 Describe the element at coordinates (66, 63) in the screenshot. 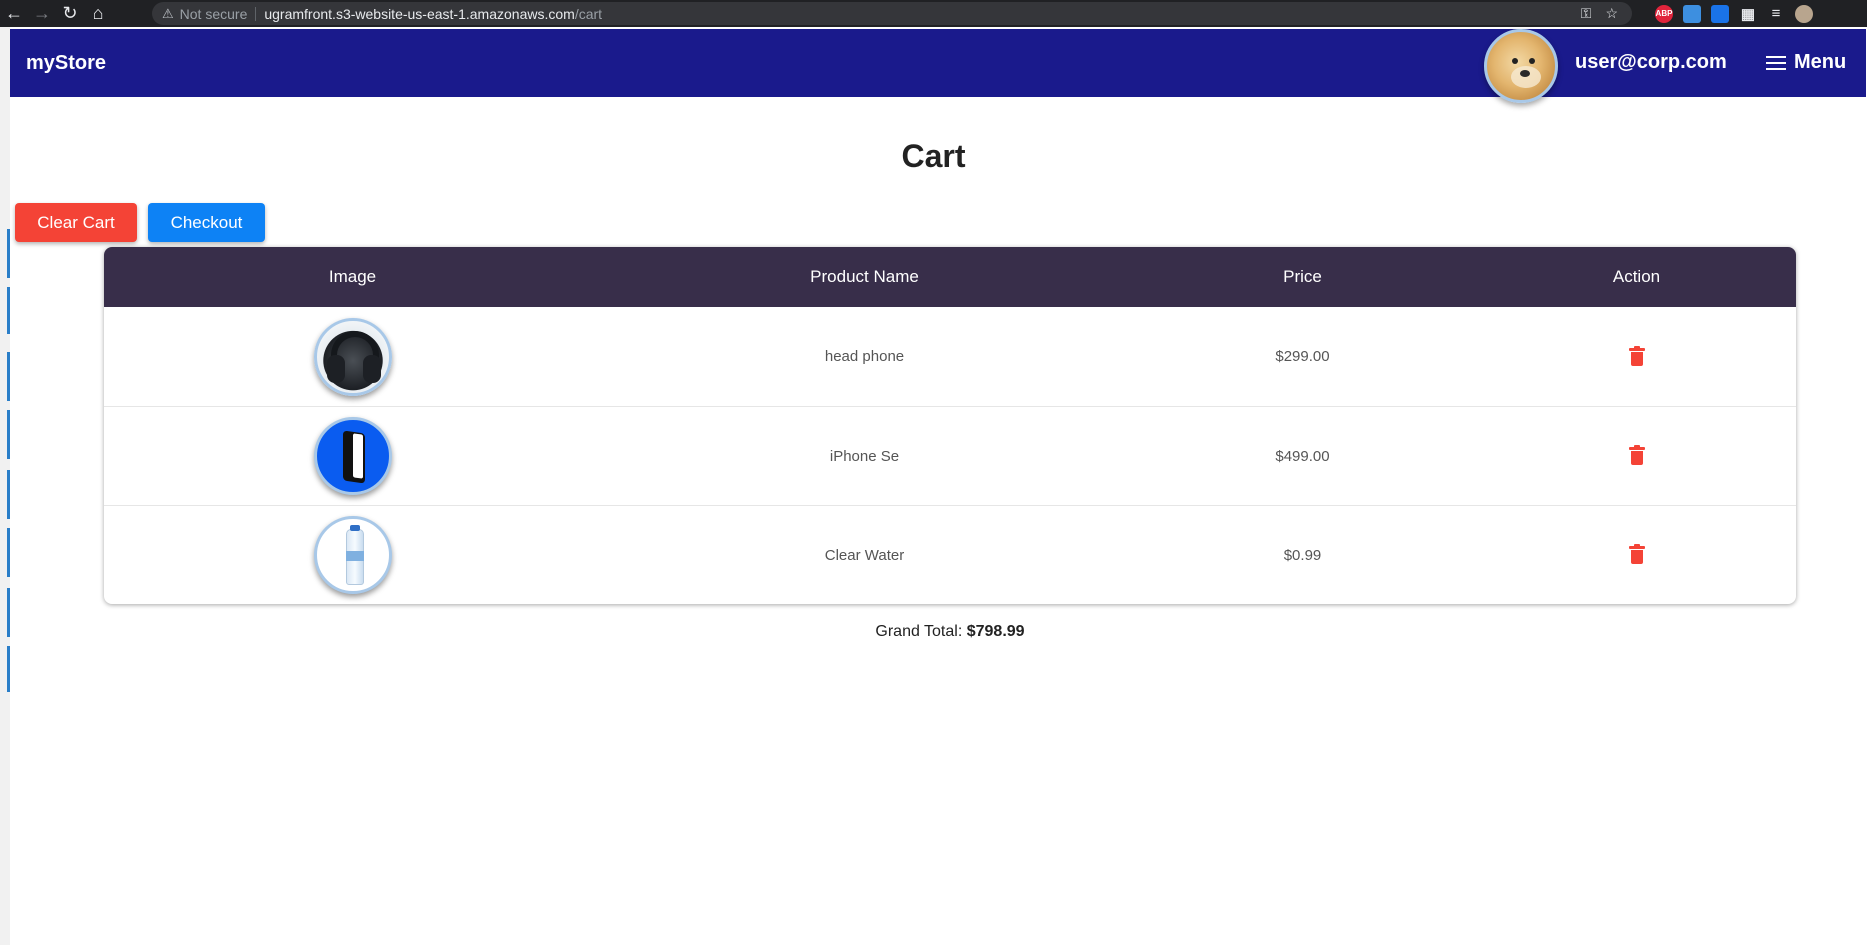

I see `brand-logo: myStore` at that location.